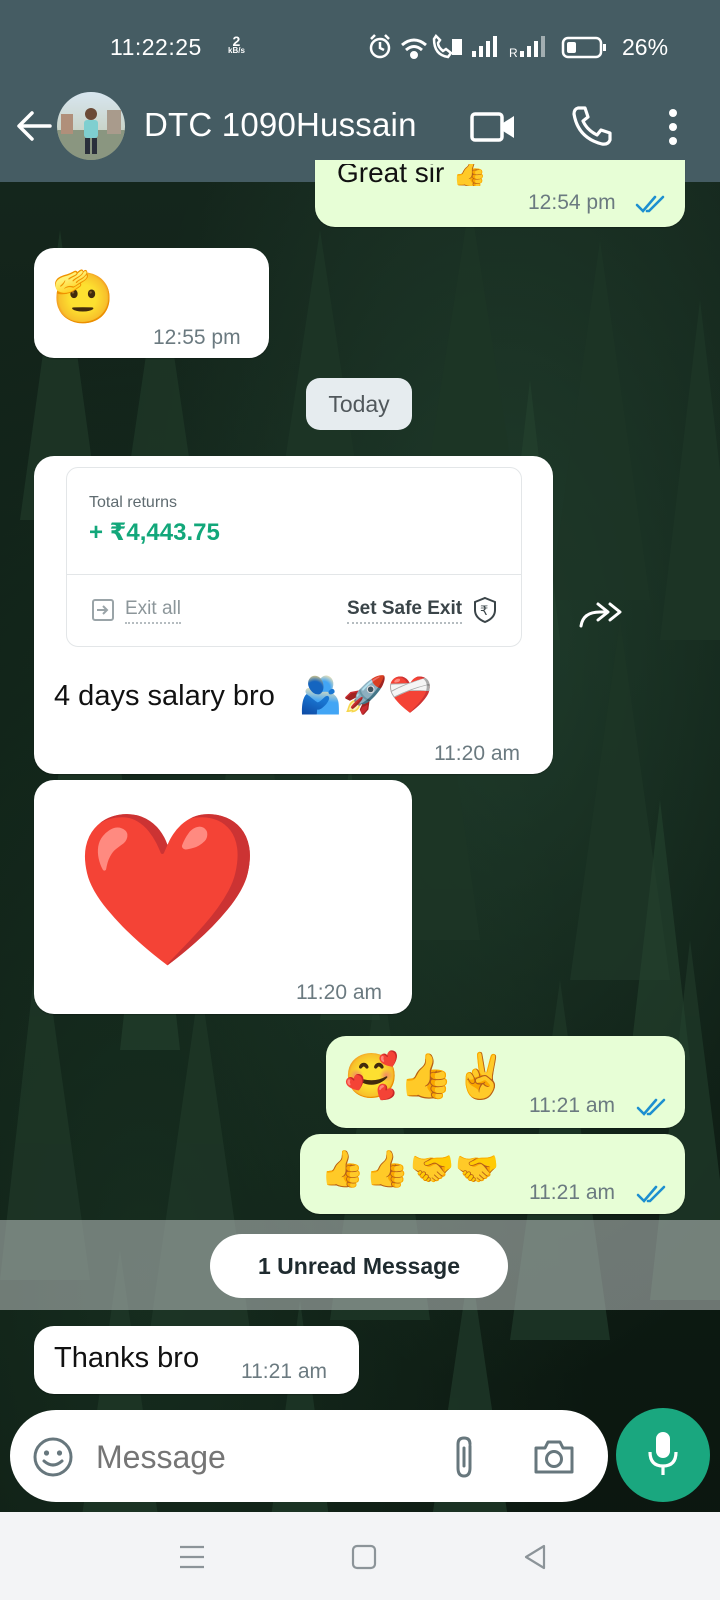  Describe the element at coordinates (645, 47) in the screenshot. I see `battery-percentage: 26%` at that location.